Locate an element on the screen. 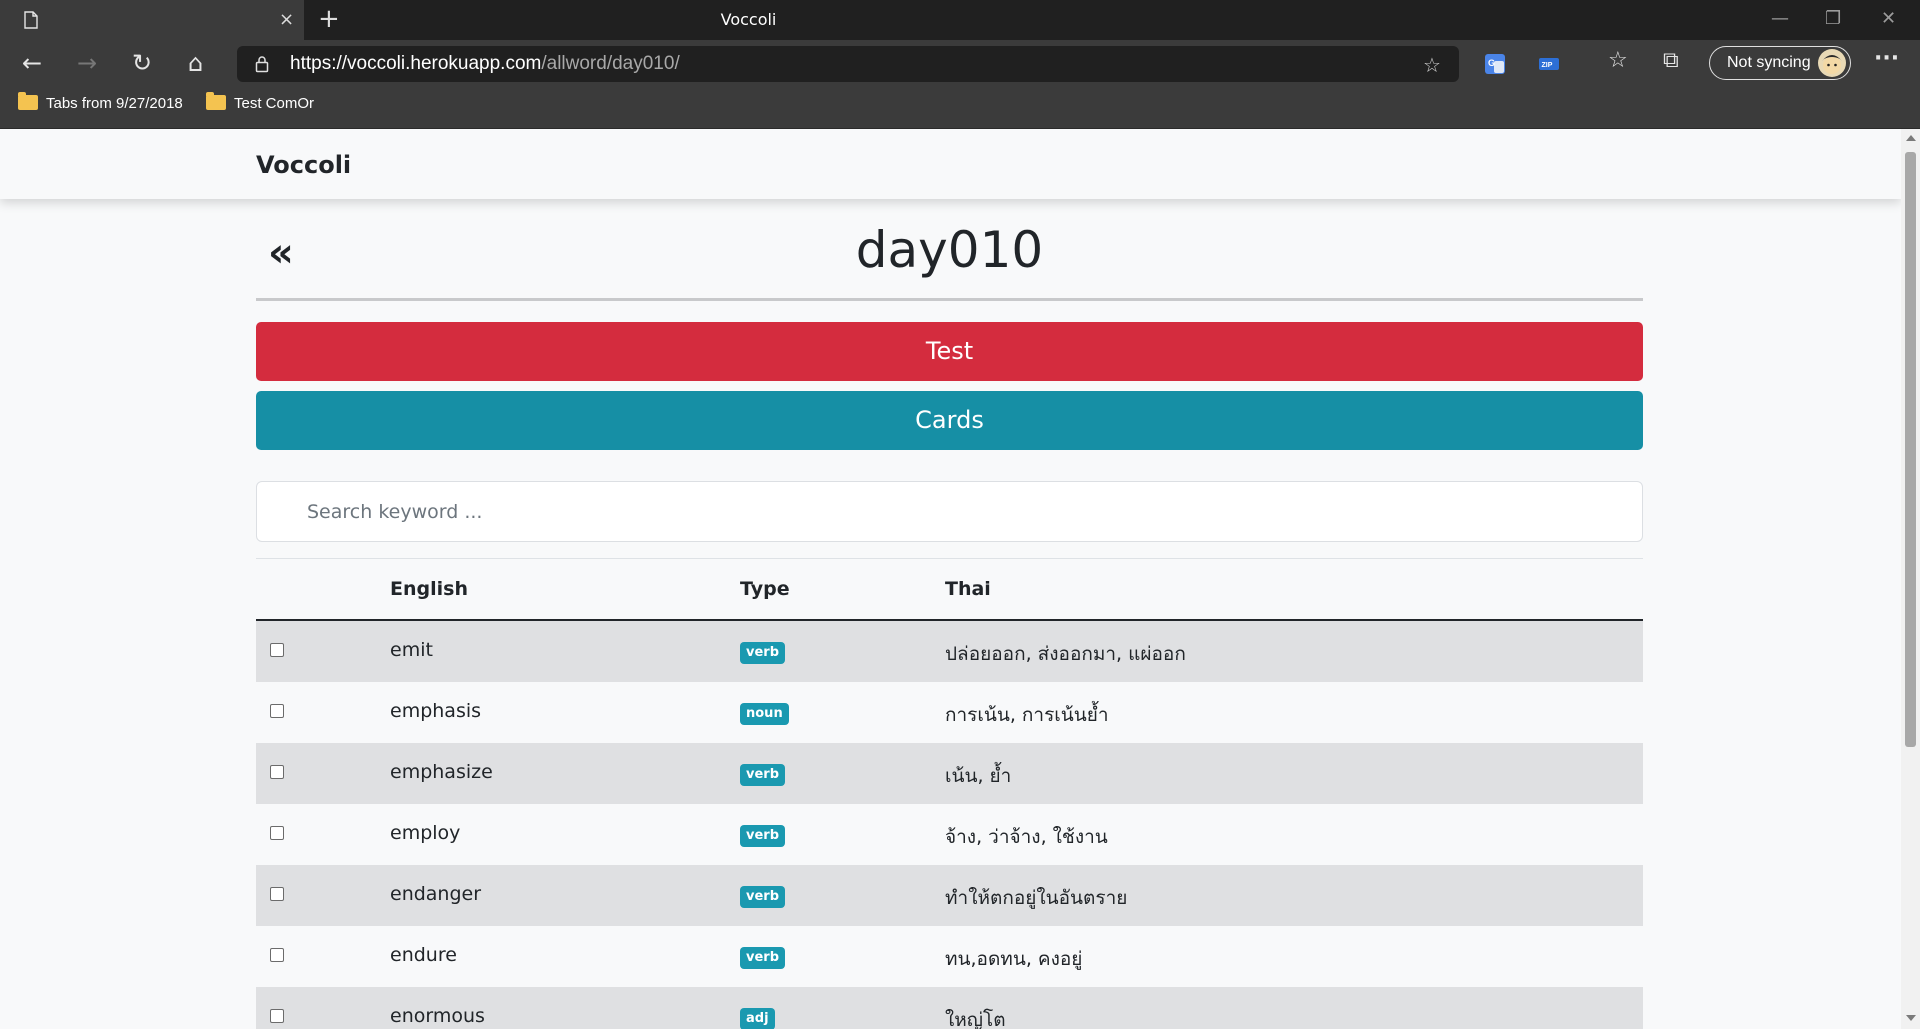  profile-avatar is located at coordinates (1832, 63).